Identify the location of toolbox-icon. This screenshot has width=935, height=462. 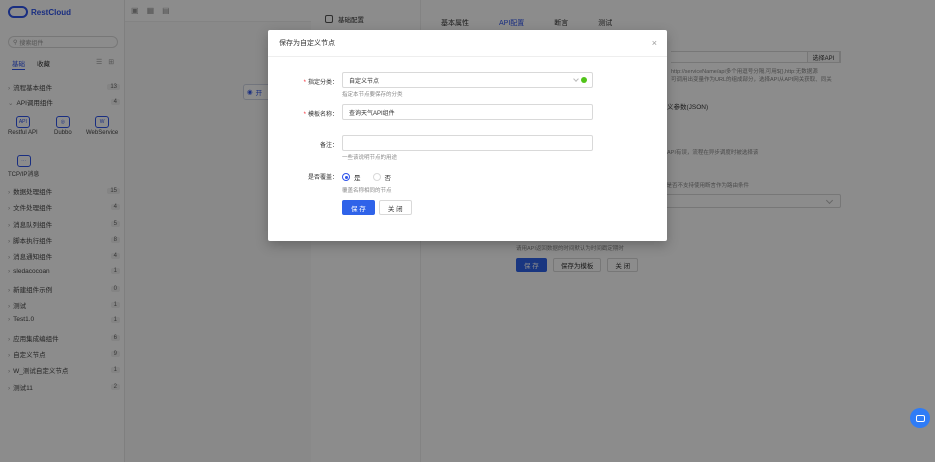
(920, 418).